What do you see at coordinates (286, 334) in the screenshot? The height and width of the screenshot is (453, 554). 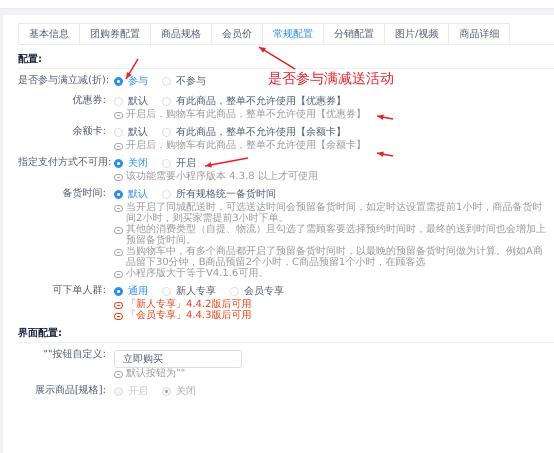 I see `section-title: 界面配置:` at bounding box center [286, 334].